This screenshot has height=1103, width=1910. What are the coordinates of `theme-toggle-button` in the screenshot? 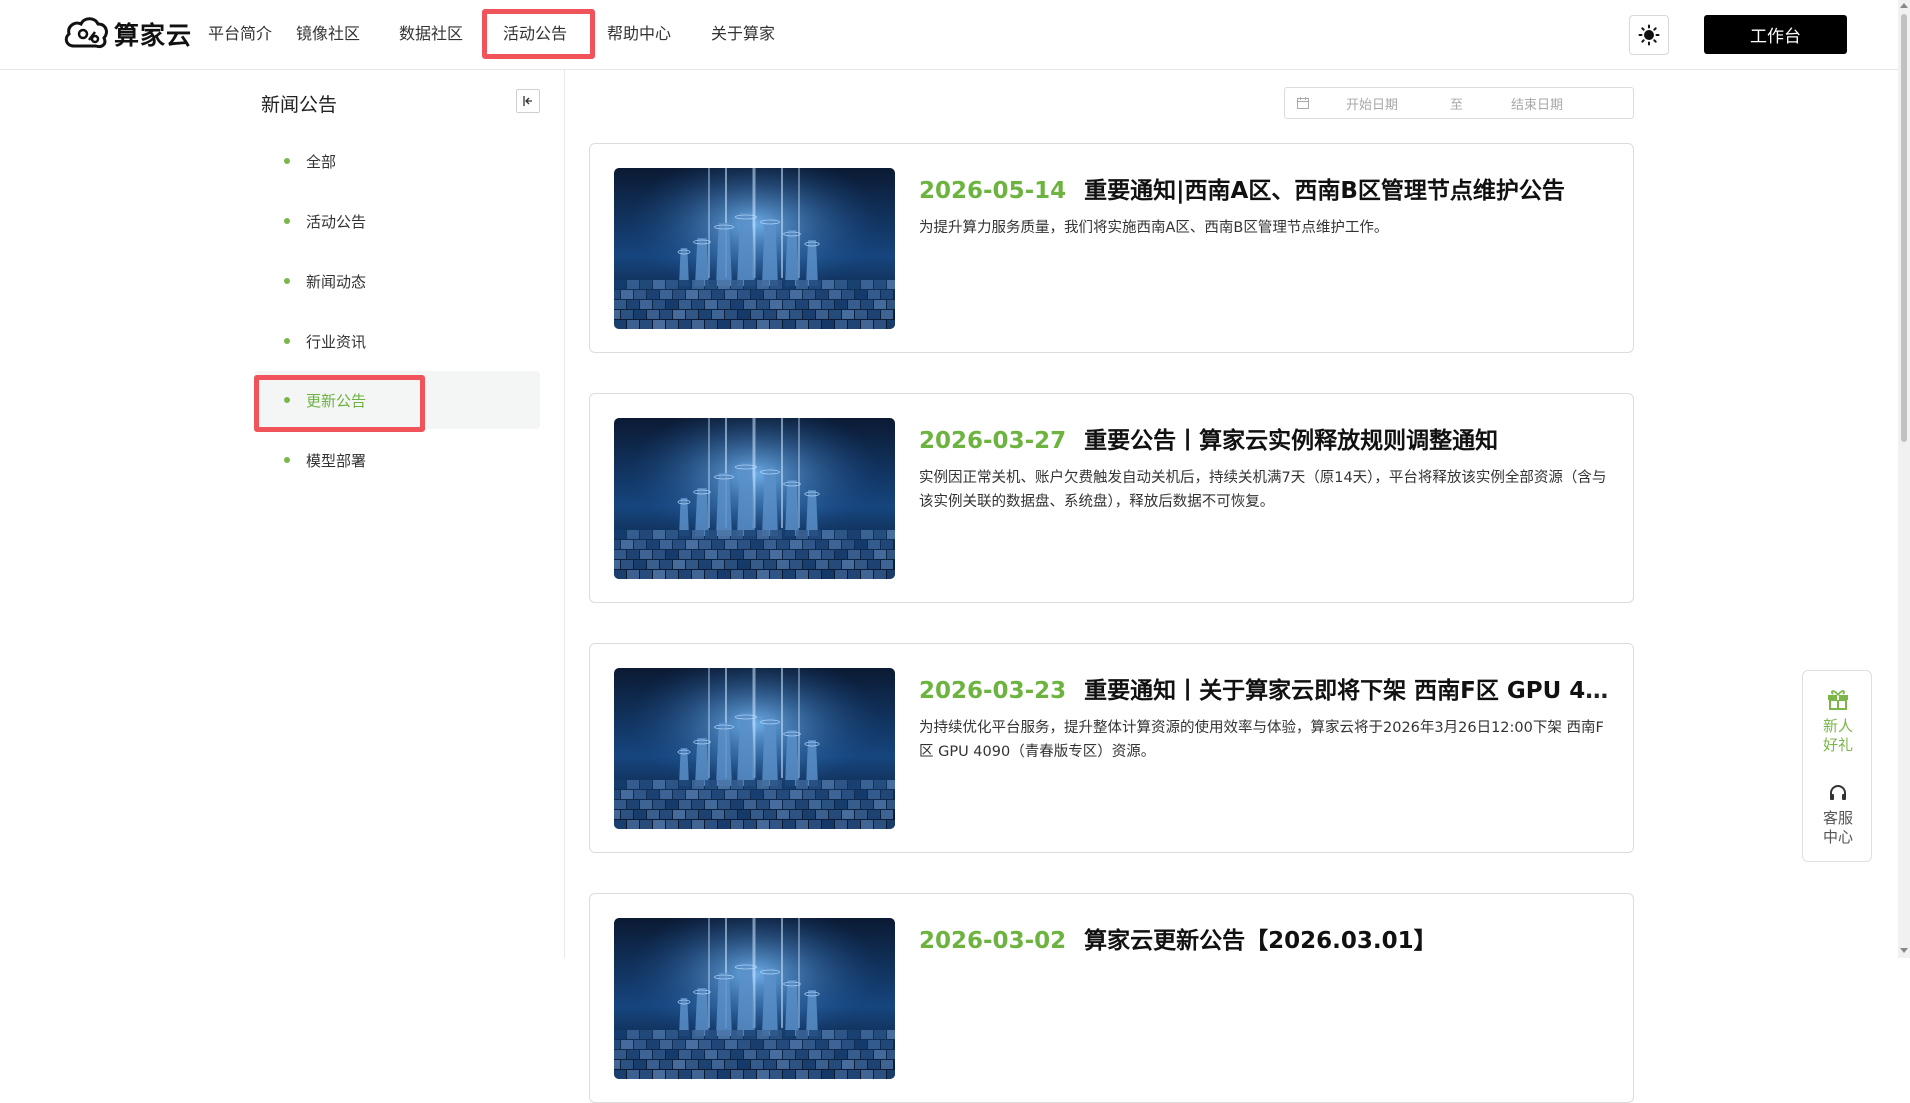 It's located at (1649, 35).